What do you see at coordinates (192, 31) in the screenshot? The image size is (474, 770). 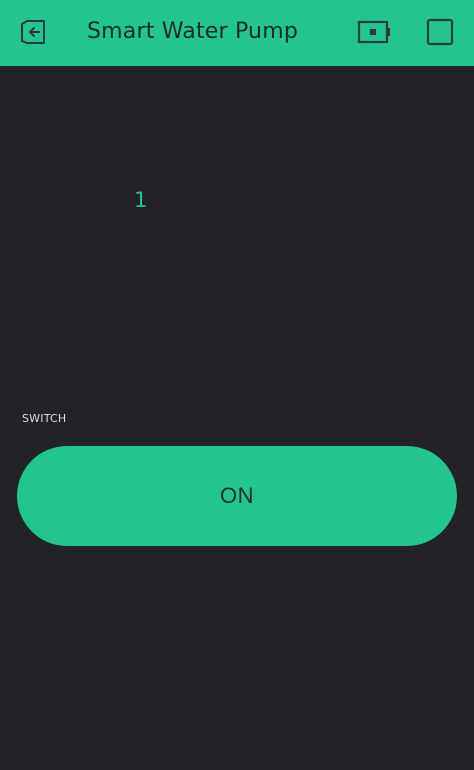 I see `page-title: Smart Water Pump` at bounding box center [192, 31].